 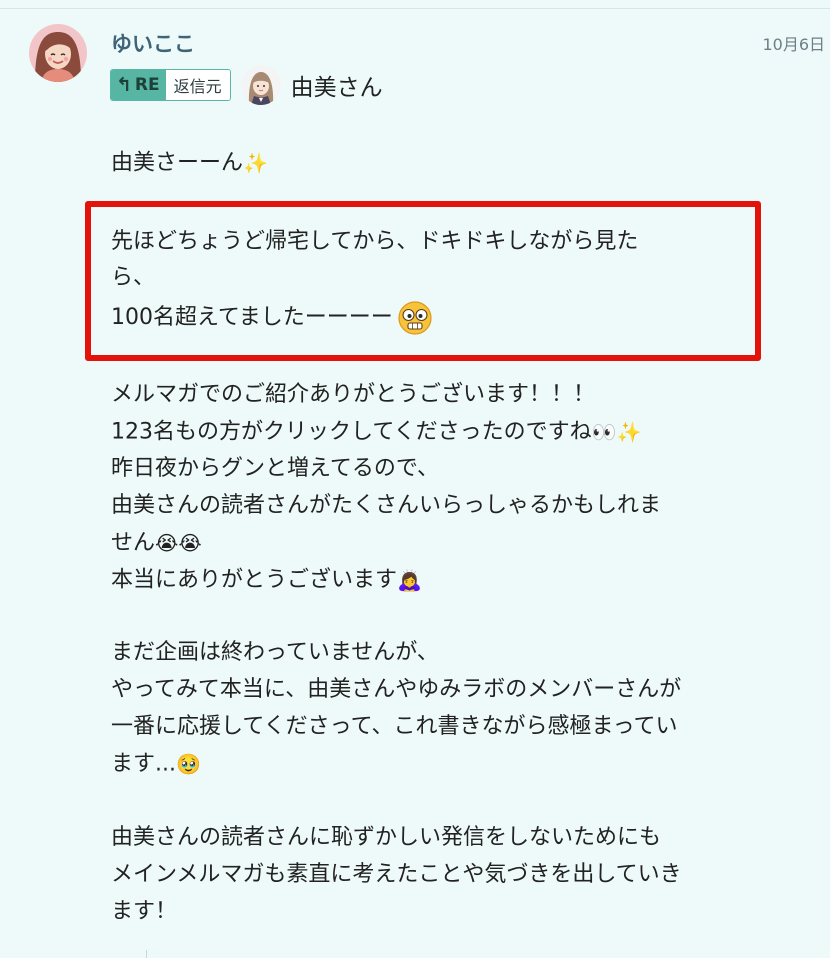 I want to click on reply-source-badge: ↰ RE 返信元, so click(x=170, y=85).